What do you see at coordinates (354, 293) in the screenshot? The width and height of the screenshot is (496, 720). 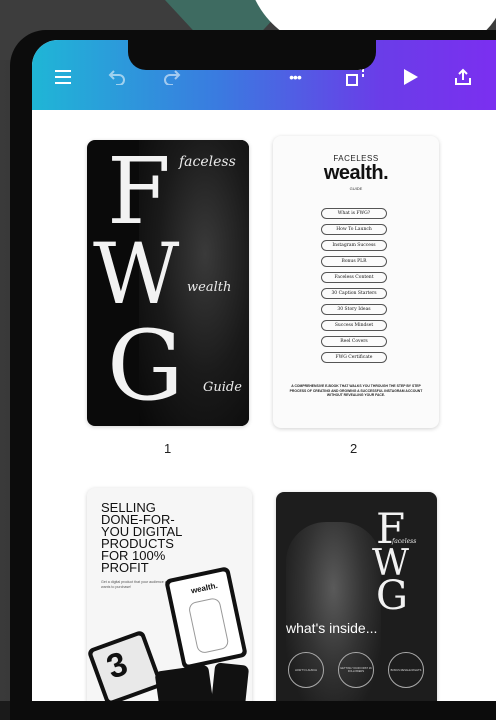 I see `contents-item: 30 Caption Starters` at bounding box center [354, 293].